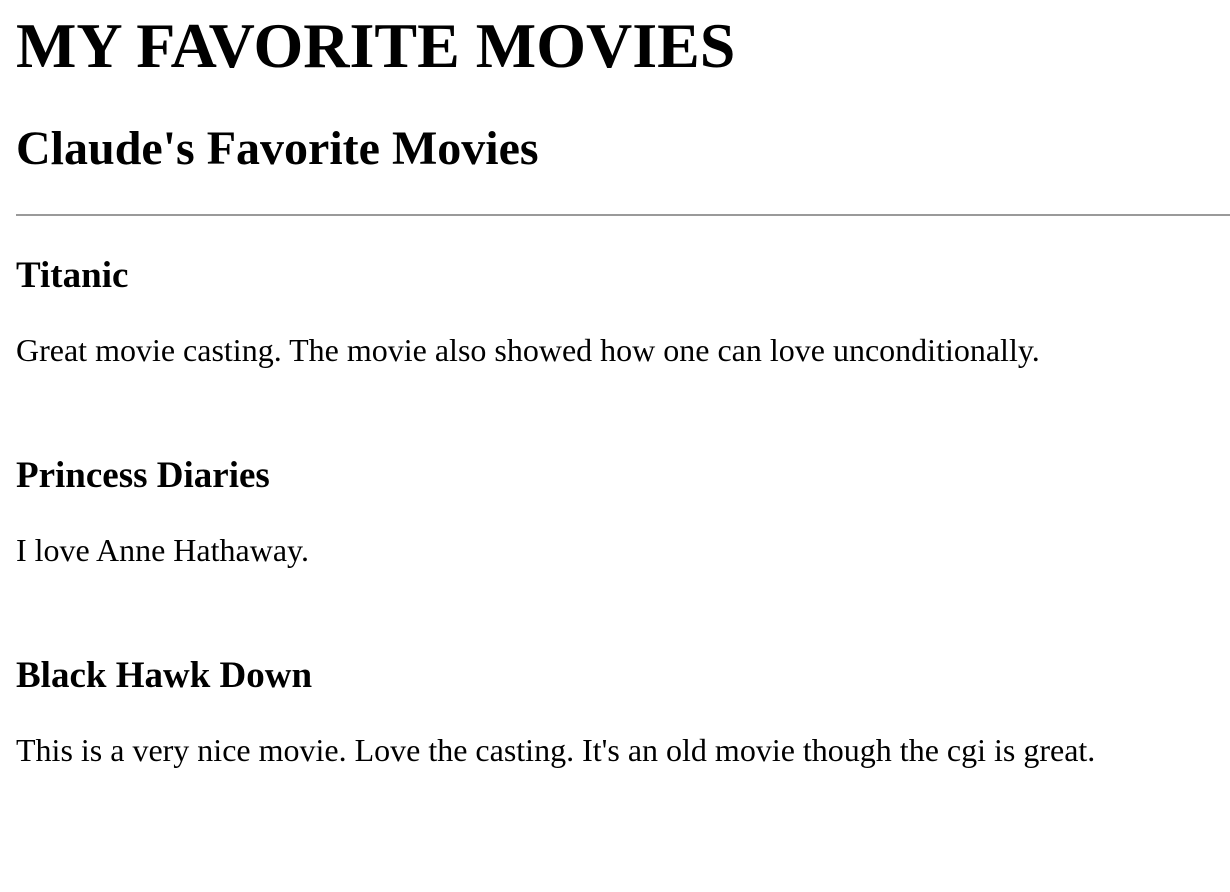 The image size is (1230, 892). I want to click on page-subtitle: Claude's Favorite Movies, so click(277, 148).